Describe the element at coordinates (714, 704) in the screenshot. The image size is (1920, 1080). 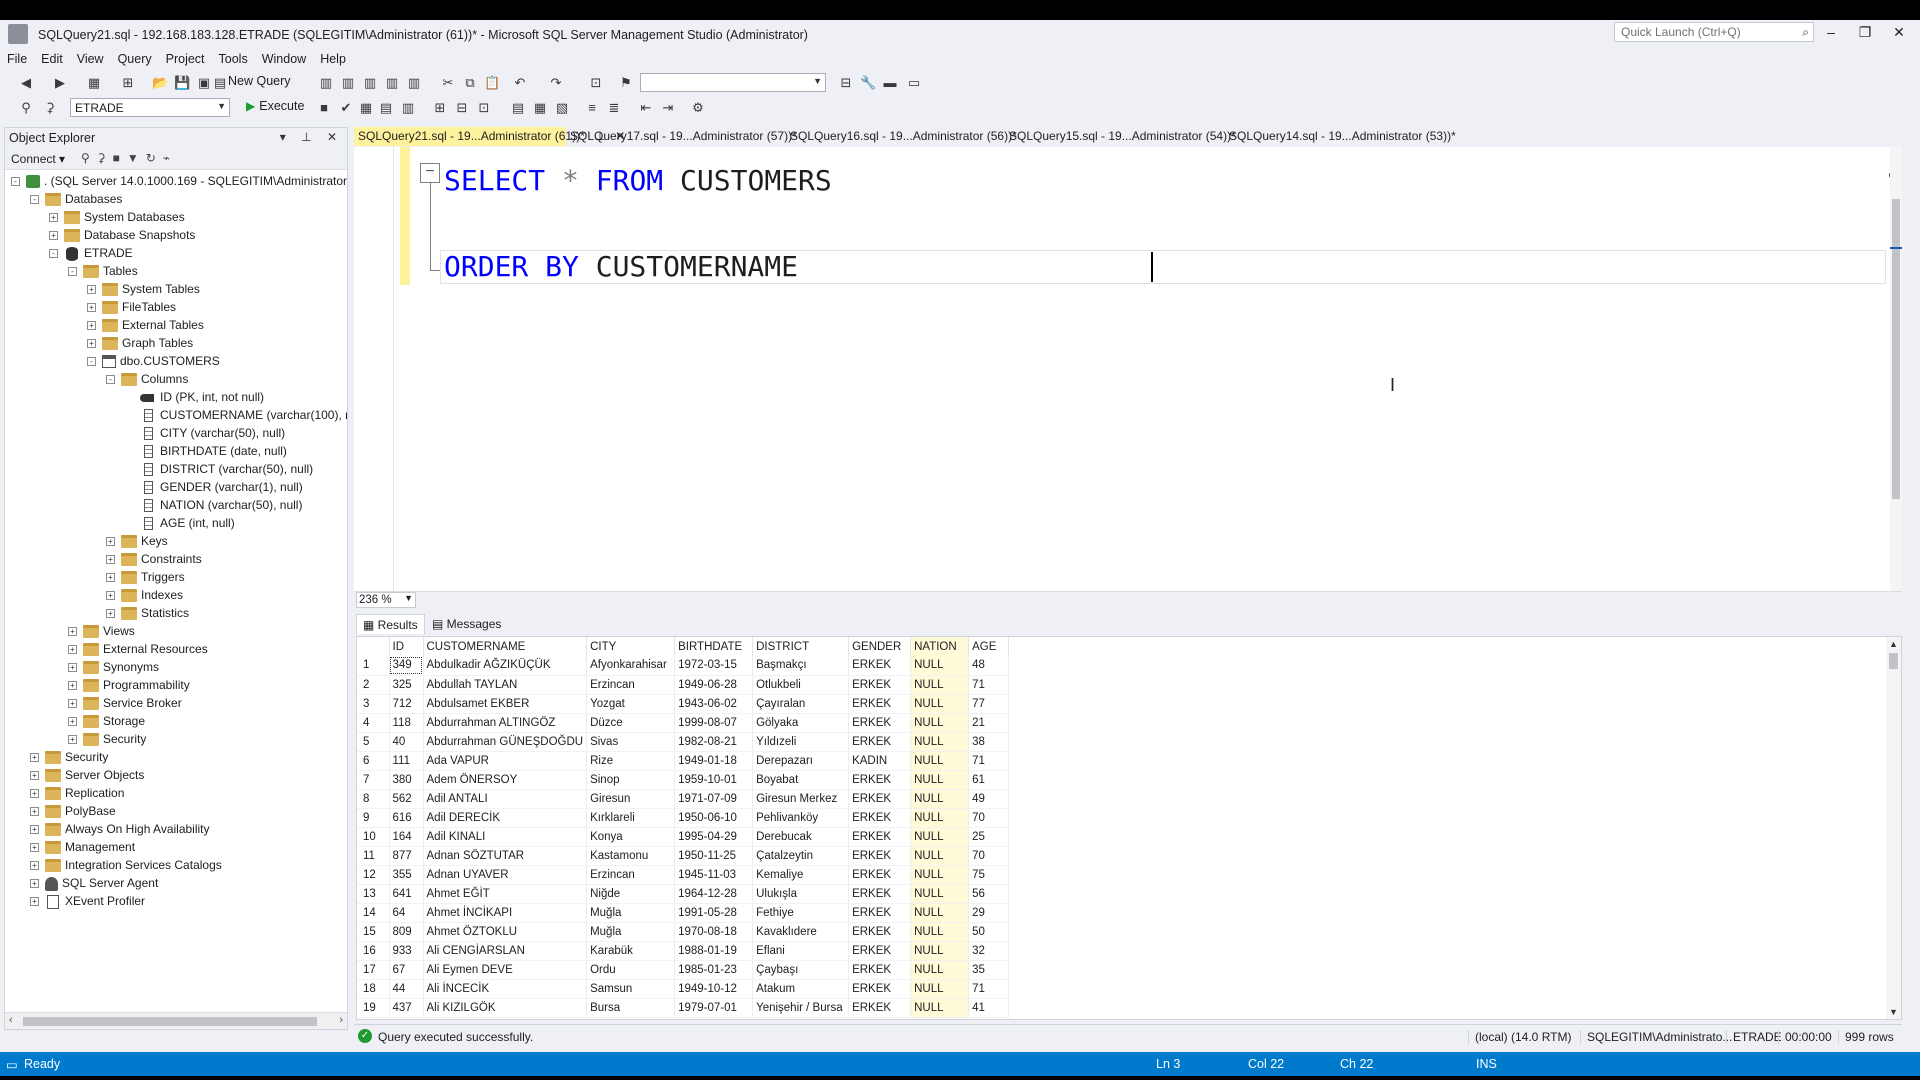
I see `grid-cell: 1943-06-02` at that location.